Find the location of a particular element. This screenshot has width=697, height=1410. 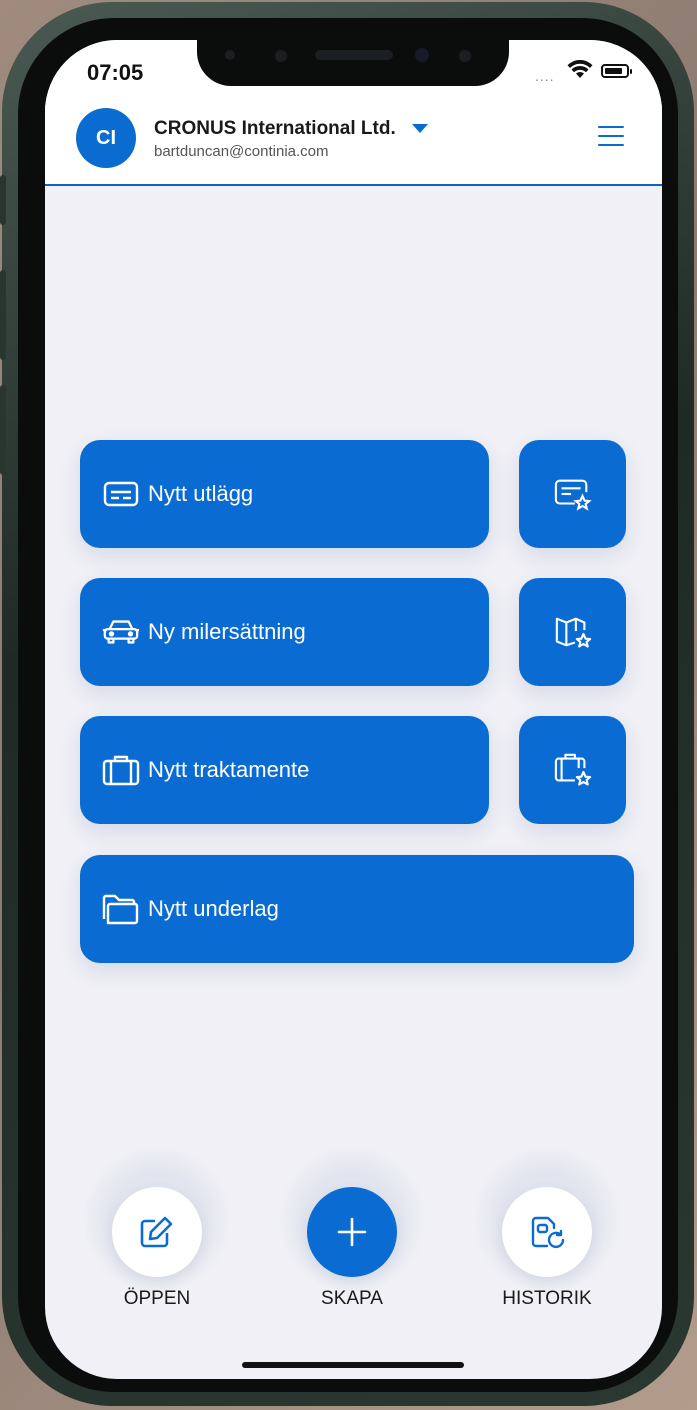

card-icon is located at coordinates (121, 494).